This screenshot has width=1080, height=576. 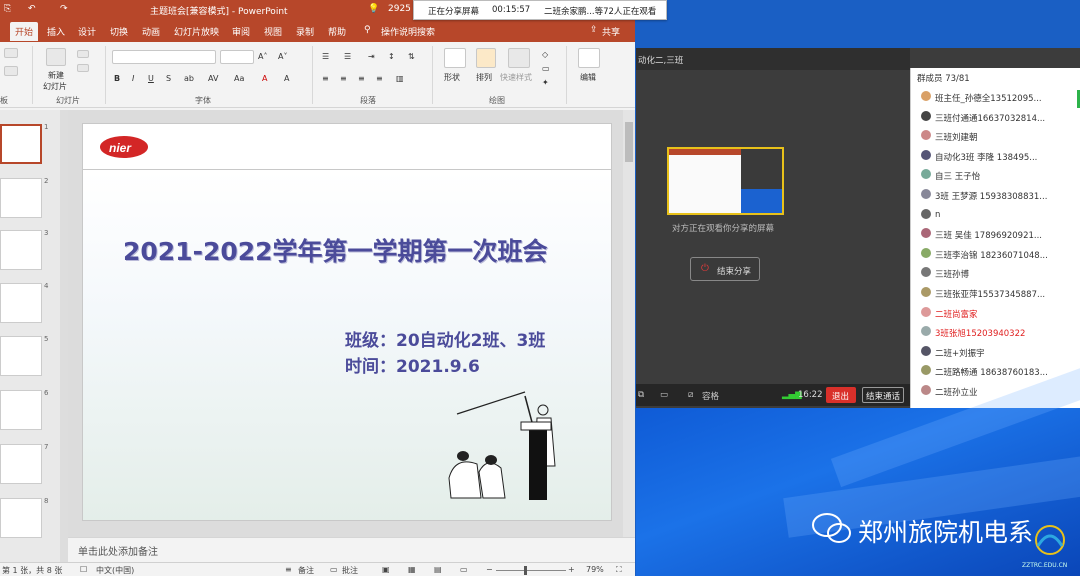 I want to click on reset-icon, so click(x=83, y=68).